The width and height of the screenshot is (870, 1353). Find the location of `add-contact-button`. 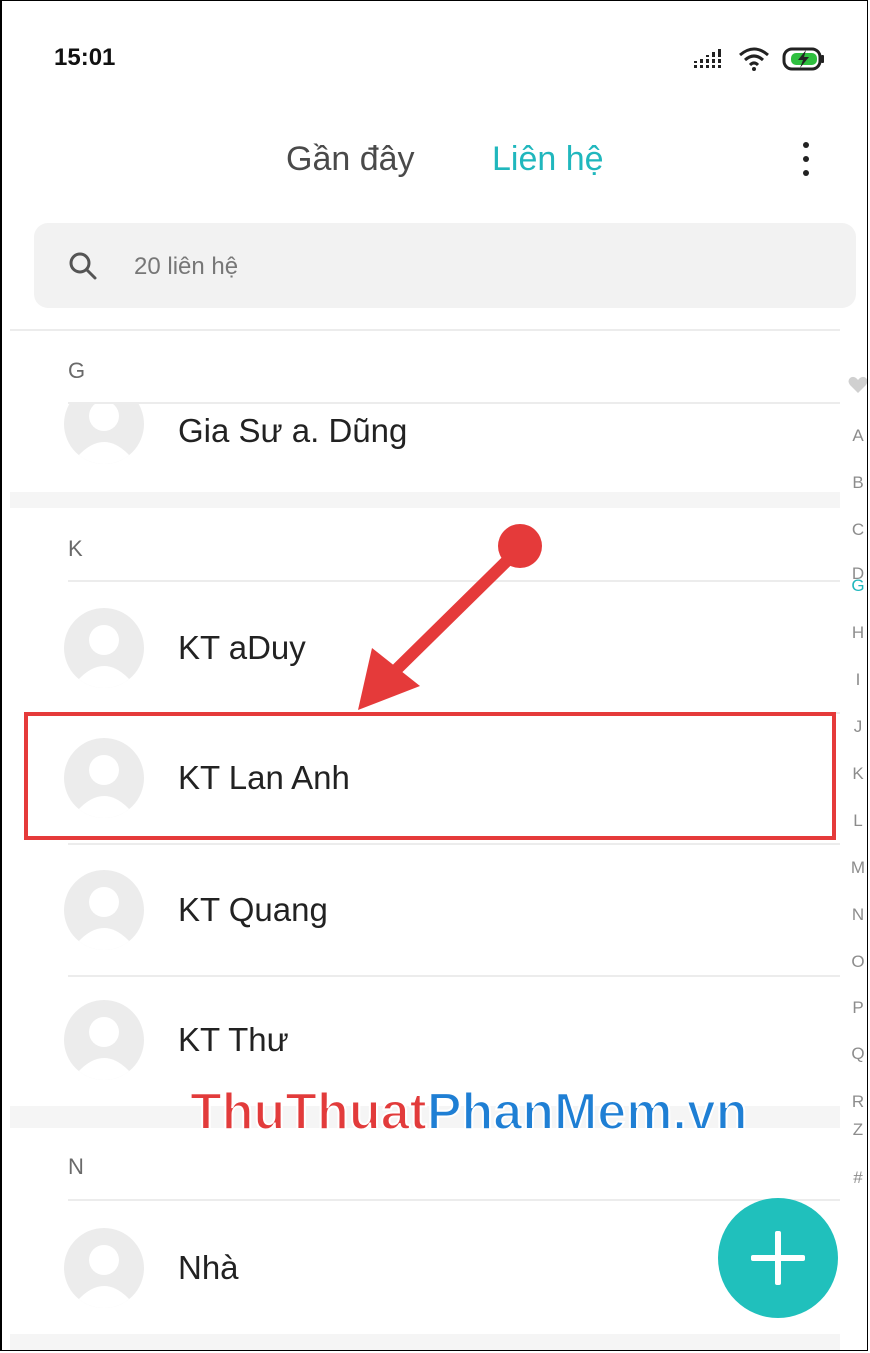

add-contact-button is located at coordinates (778, 1258).